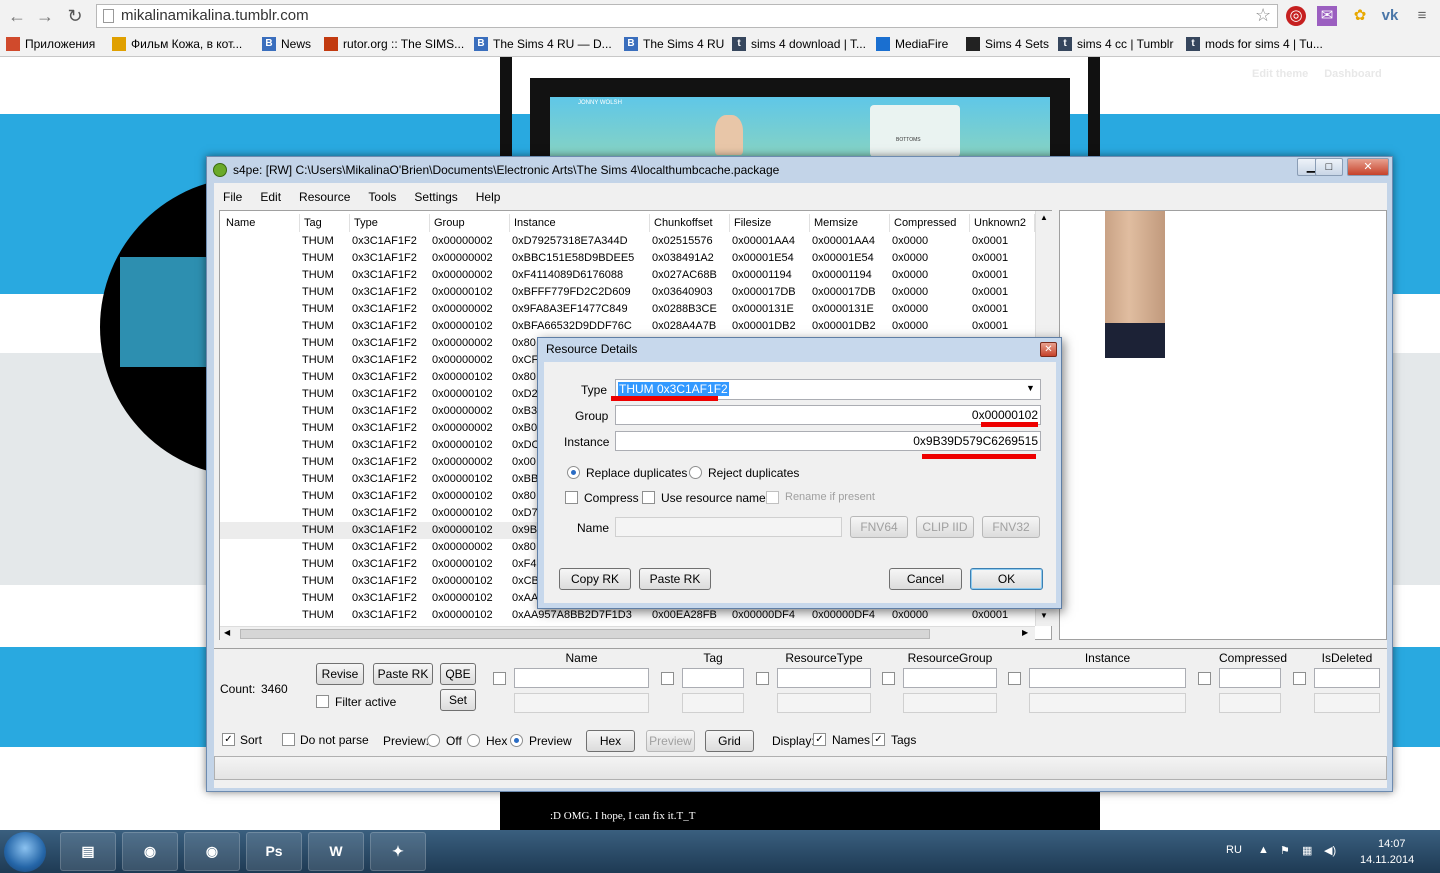 Image resolution: width=1440 pixels, height=873 pixels. What do you see at coordinates (1007, 44) in the screenshot?
I see `bookmark-8: Sims 4 Sets` at bounding box center [1007, 44].